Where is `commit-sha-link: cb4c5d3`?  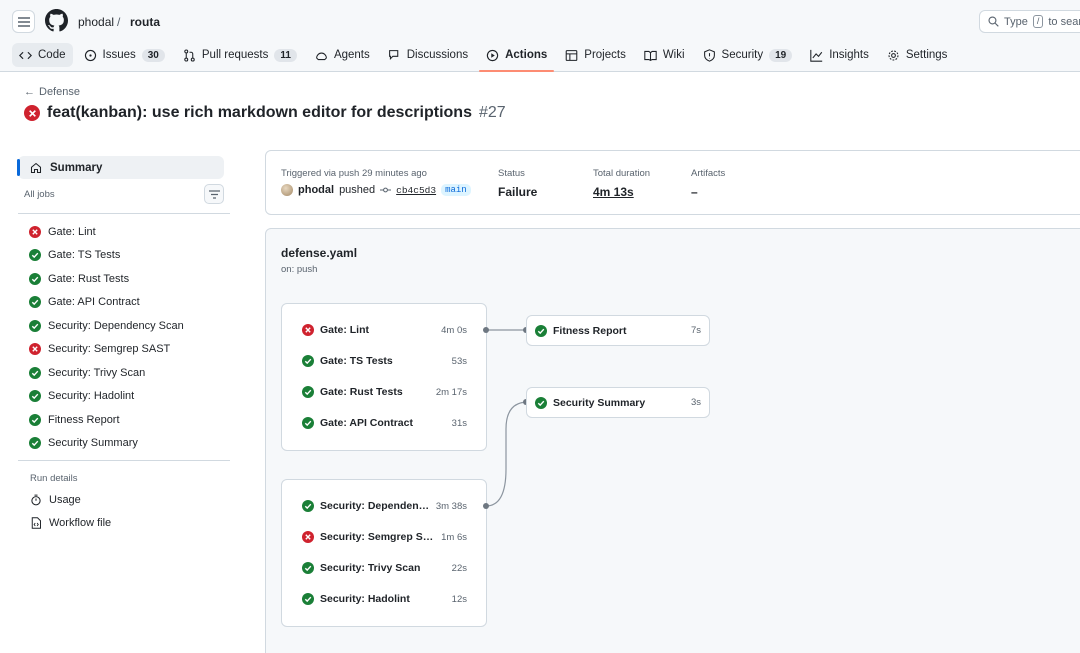 commit-sha-link: cb4c5d3 is located at coordinates (416, 190).